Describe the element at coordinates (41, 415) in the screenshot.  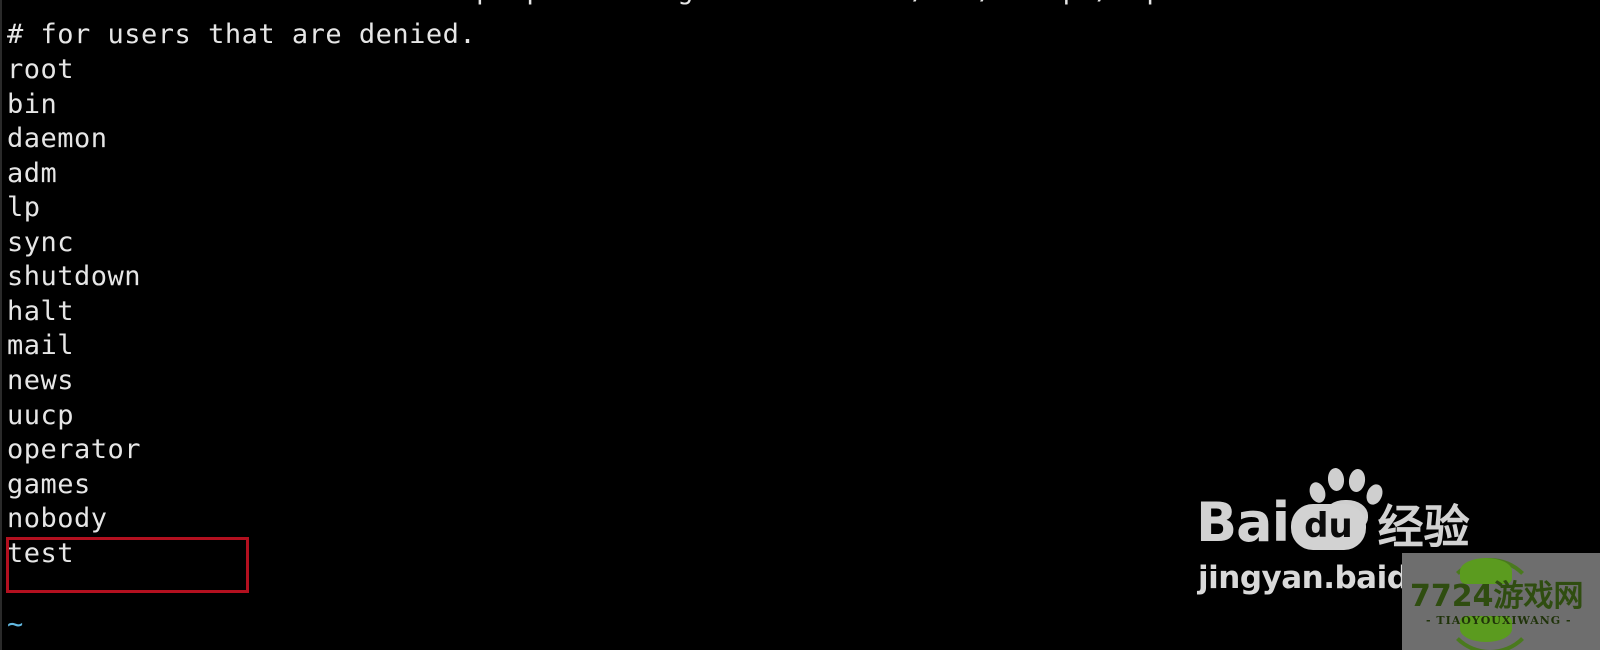
I see `buffer-line-uucp: uucp` at that location.